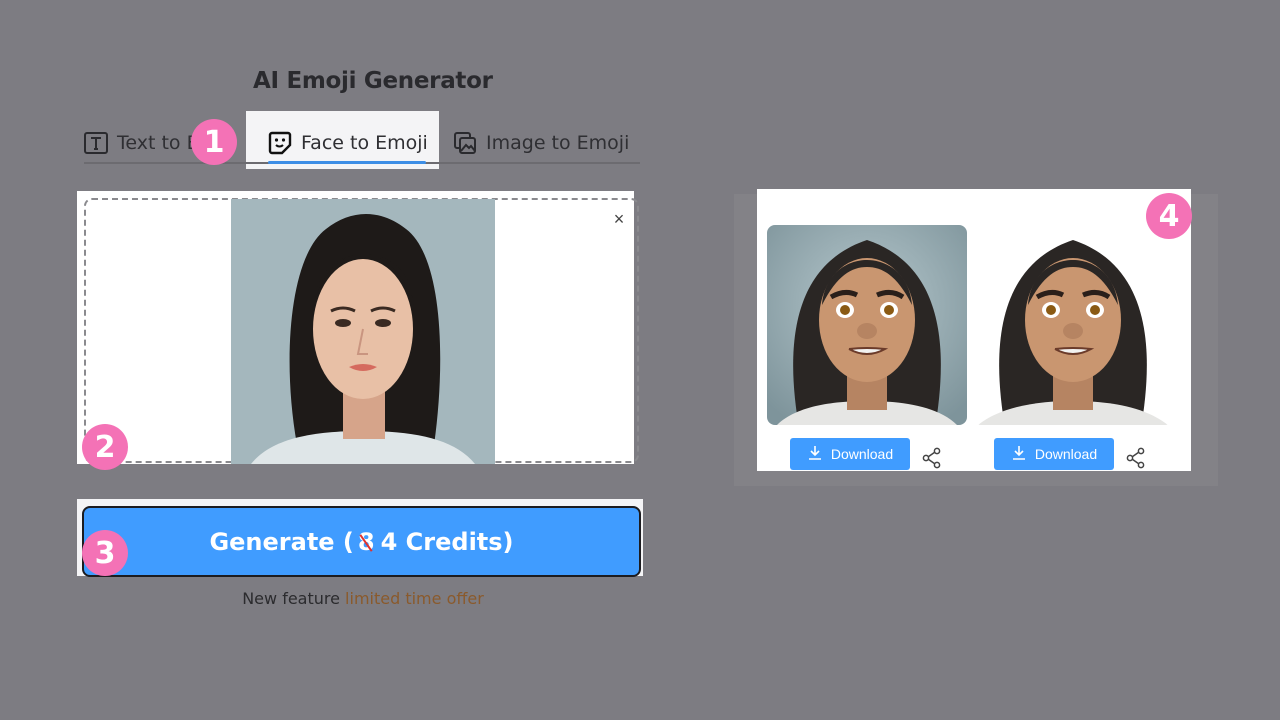 The width and height of the screenshot is (1280, 720). What do you see at coordinates (619, 219) in the screenshot?
I see `close-icon: ×` at bounding box center [619, 219].